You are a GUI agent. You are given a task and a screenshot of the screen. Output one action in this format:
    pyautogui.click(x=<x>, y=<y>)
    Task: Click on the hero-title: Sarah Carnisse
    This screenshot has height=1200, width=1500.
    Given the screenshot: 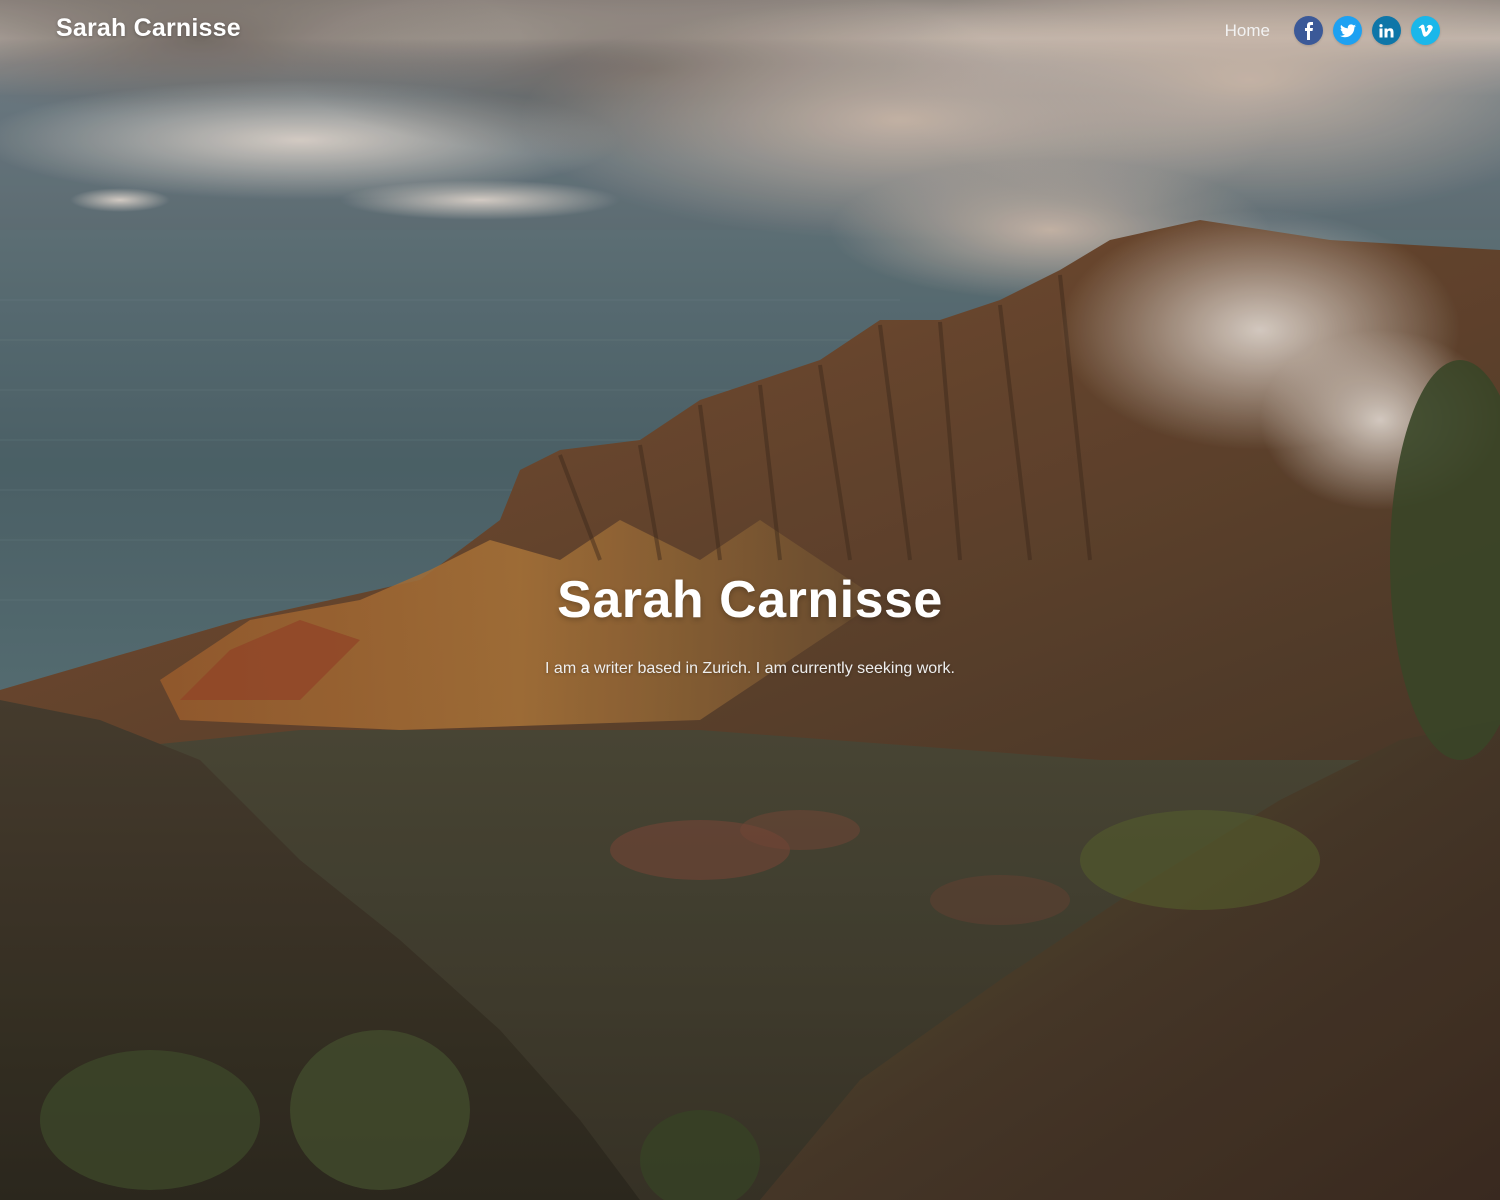 What is the action you would take?
    pyautogui.click(x=750, y=600)
    